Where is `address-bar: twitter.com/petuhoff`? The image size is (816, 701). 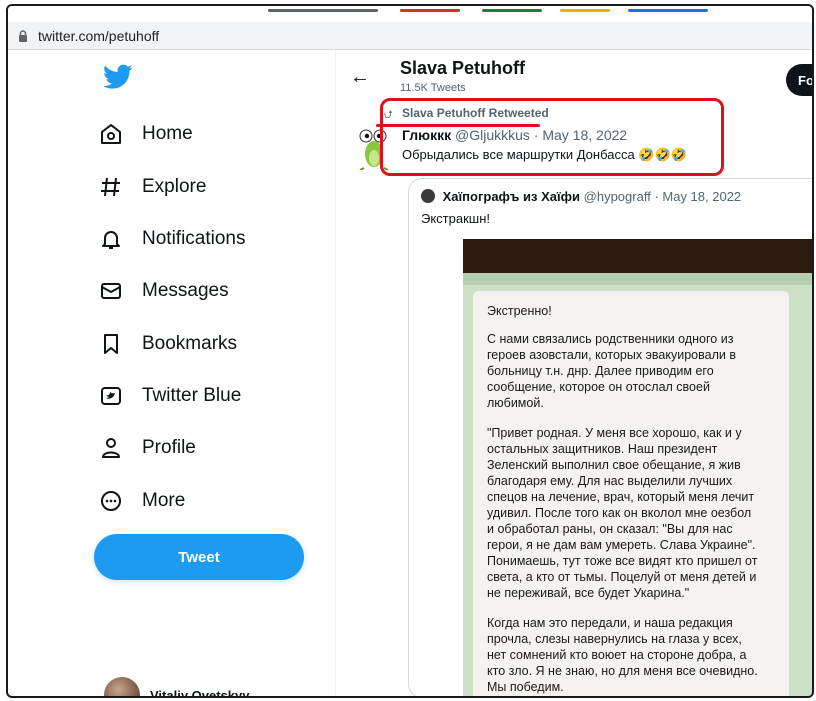 address-bar: twitter.com/petuhoff is located at coordinates (410, 36).